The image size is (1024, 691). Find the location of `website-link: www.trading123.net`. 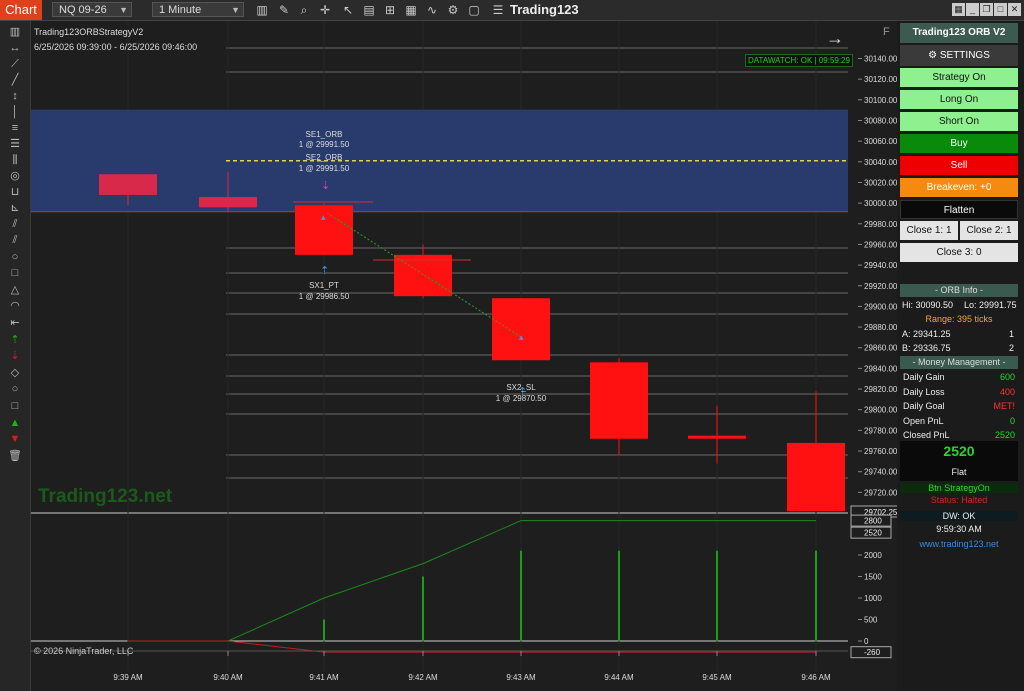

website-link: www.trading123.net is located at coordinates (959, 544).